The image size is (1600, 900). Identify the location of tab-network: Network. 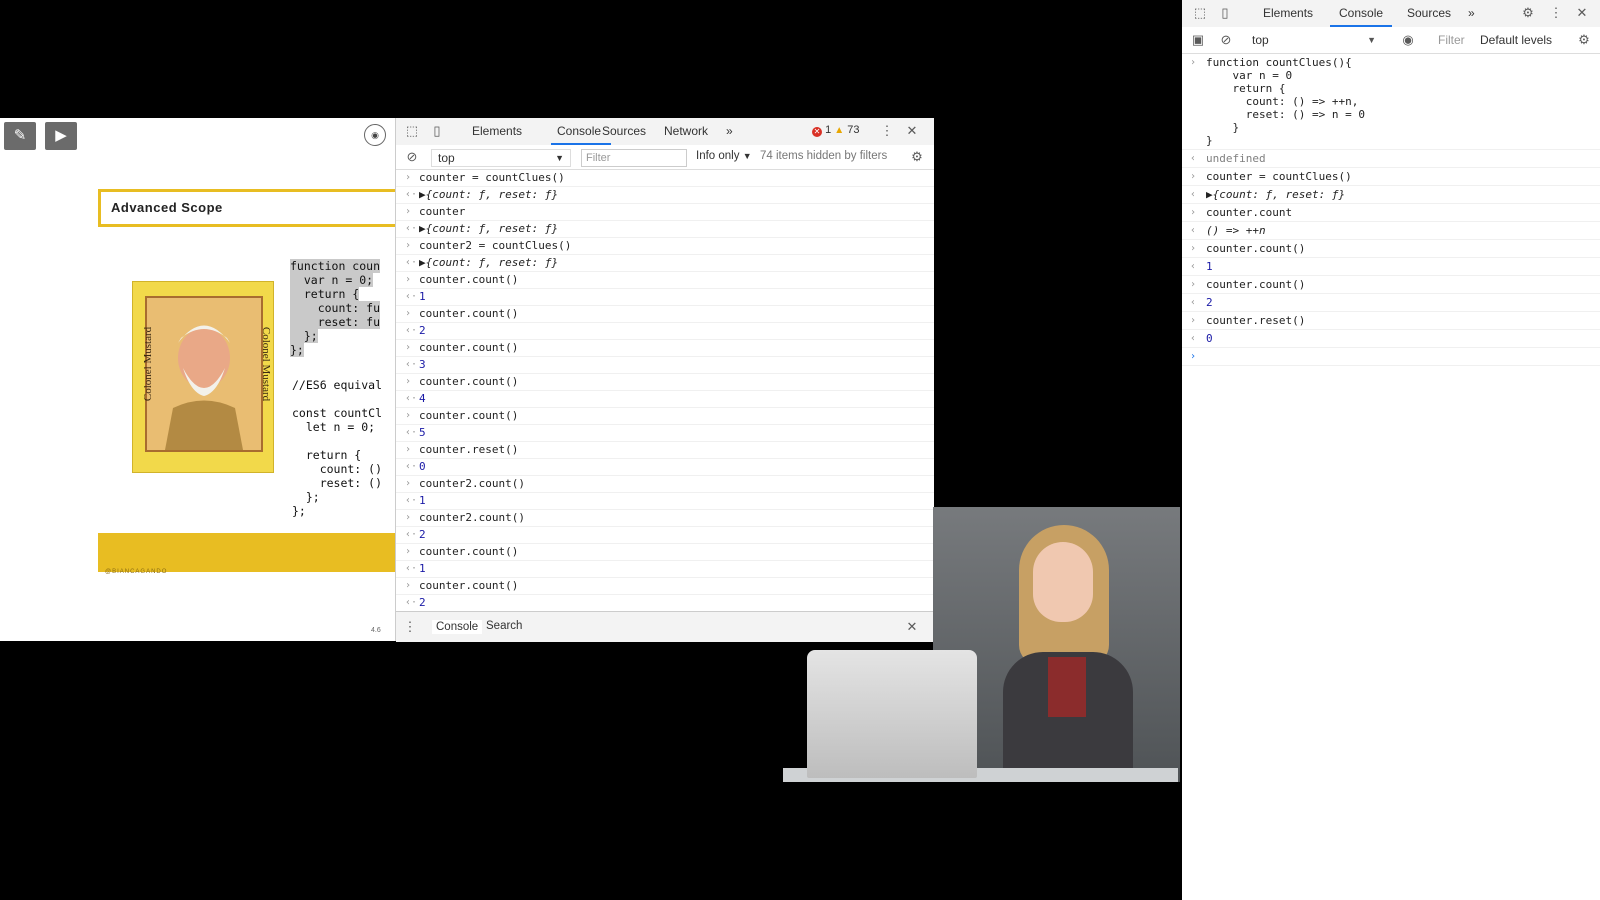
(686, 131).